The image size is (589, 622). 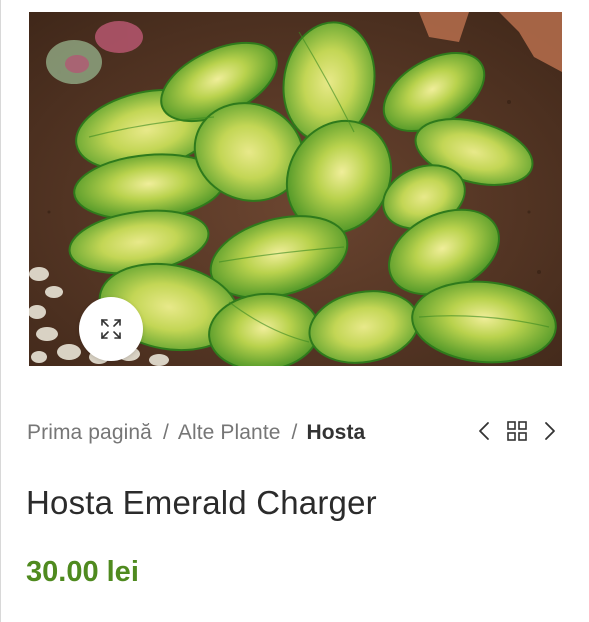 I want to click on chevron-right-icon, so click(x=550, y=433).